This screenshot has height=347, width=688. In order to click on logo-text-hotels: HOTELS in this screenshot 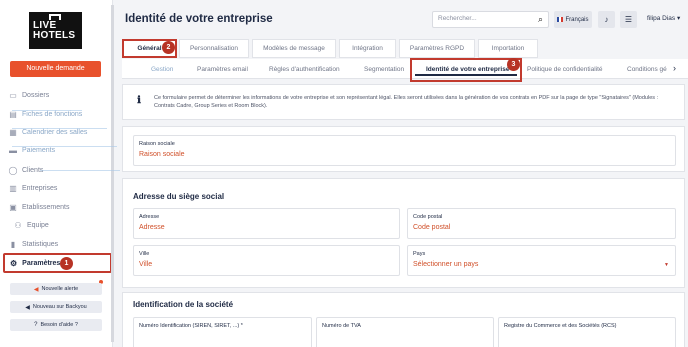, I will do `click(54, 35)`.